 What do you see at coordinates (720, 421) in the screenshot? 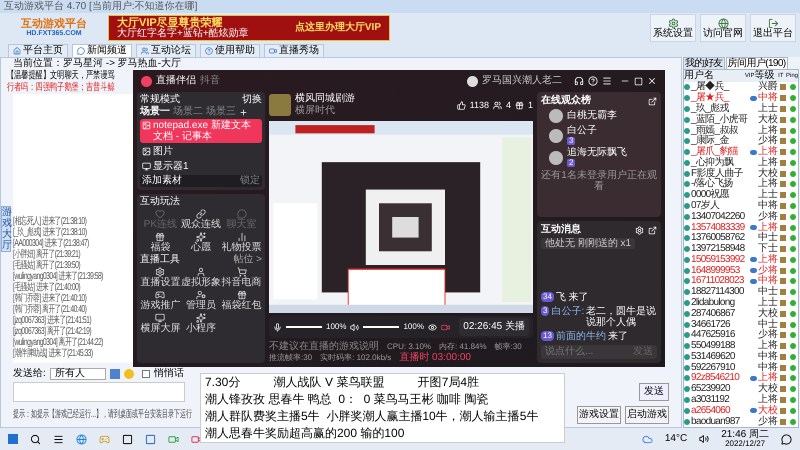
I see `user-name: baoduan987` at bounding box center [720, 421].